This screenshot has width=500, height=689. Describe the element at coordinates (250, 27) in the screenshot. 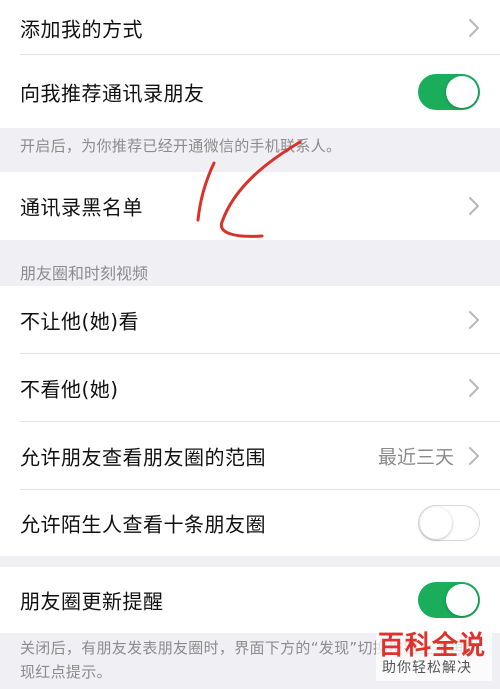

I see `row-add-method: 添加我的方式` at that location.